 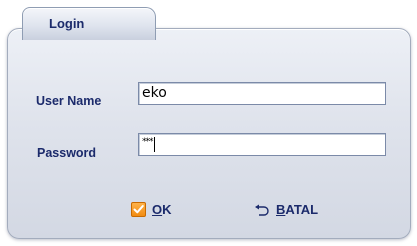 What do you see at coordinates (262, 144) in the screenshot?
I see `password-input: ***` at bounding box center [262, 144].